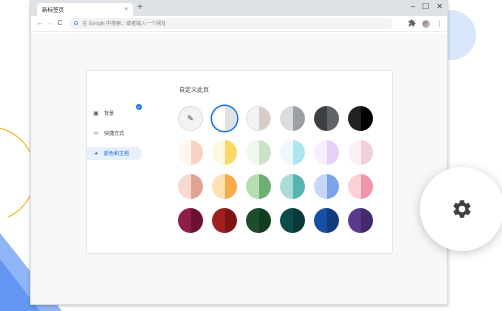 This screenshot has height=311, width=502. Describe the element at coordinates (53, 10) in the screenshot. I see `tab-title: 新标签页` at that location.